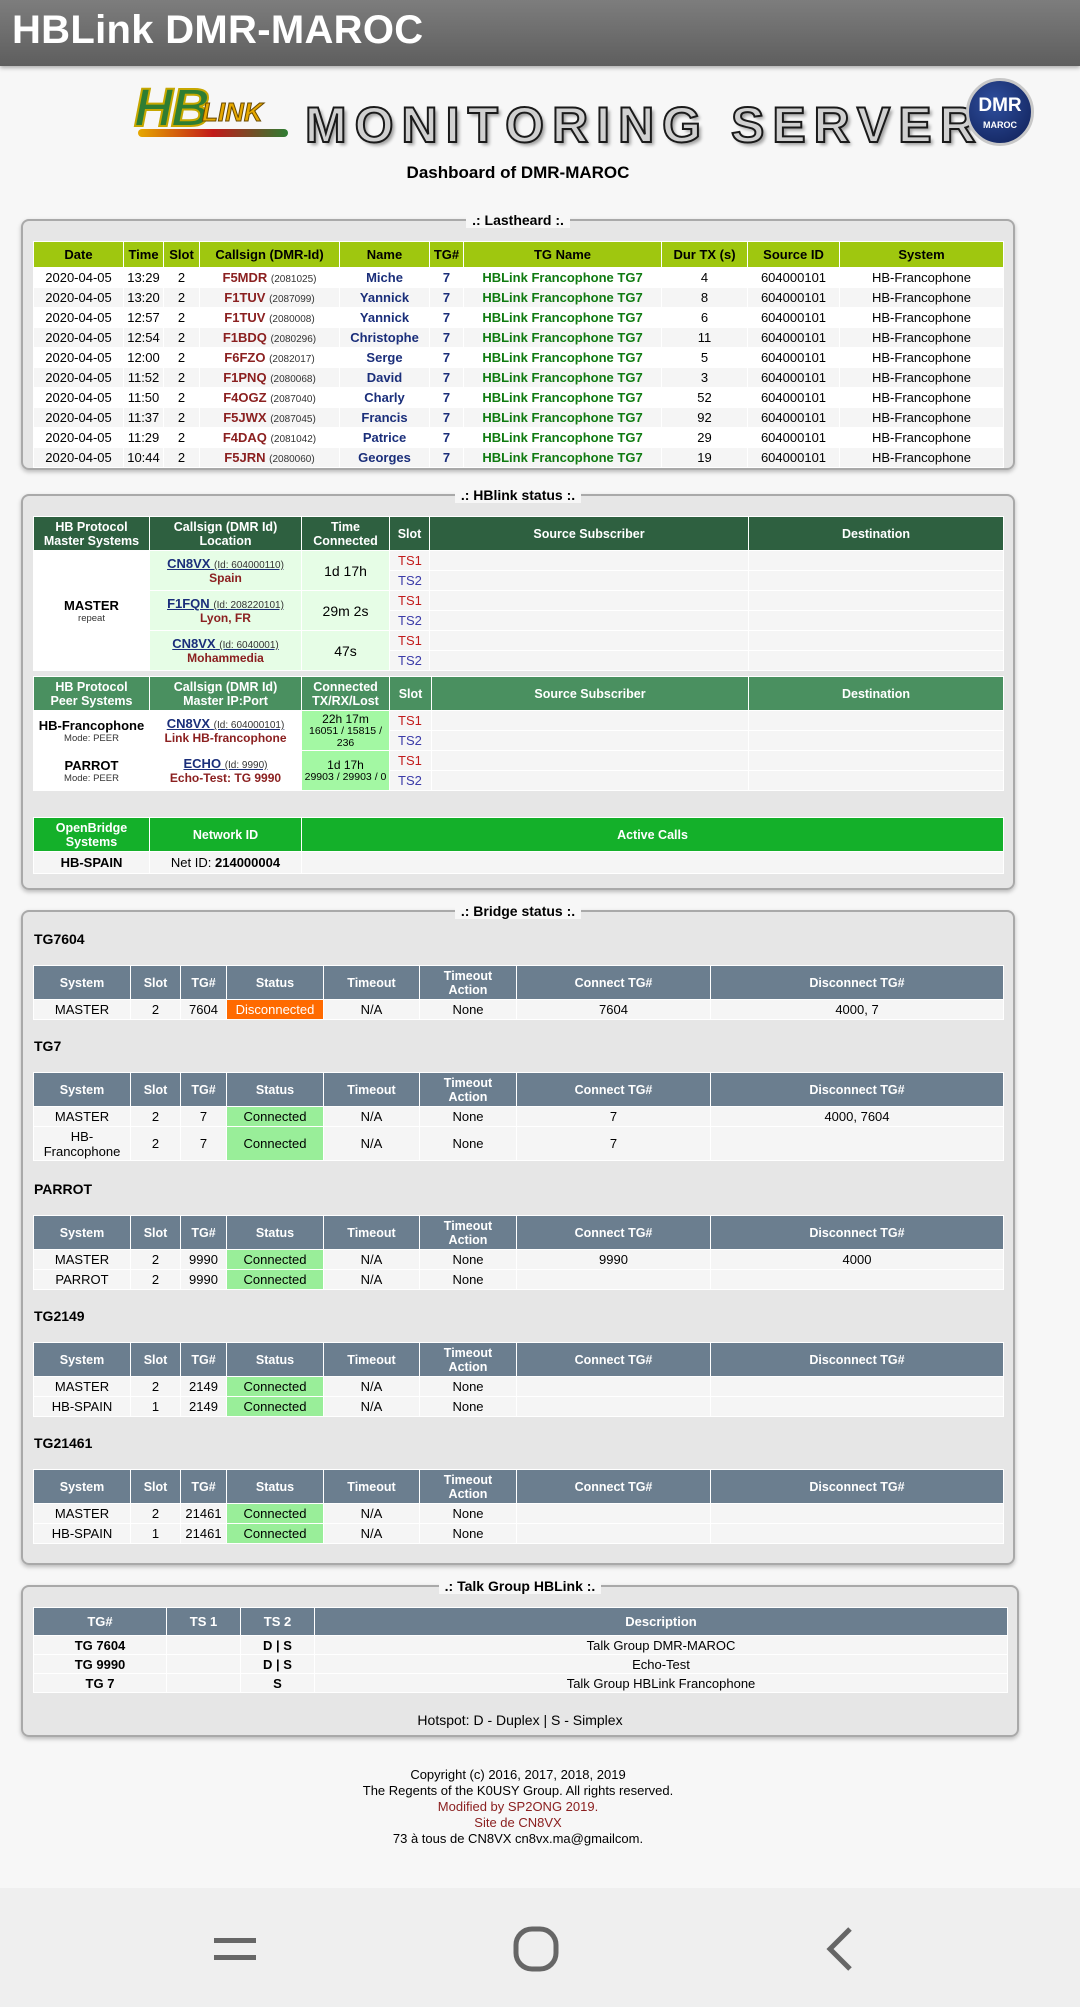 Image resolution: width=1080 pixels, height=2007 pixels. Describe the element at coordinates (225, 738) in the screenshot. I see `peer-location: Link HB-francophone` at that location.